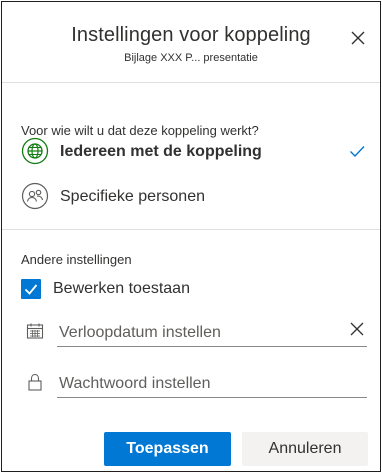 The height and width of the screenshot is (473, 382). I want to click on people-icon, so click(35, 196).